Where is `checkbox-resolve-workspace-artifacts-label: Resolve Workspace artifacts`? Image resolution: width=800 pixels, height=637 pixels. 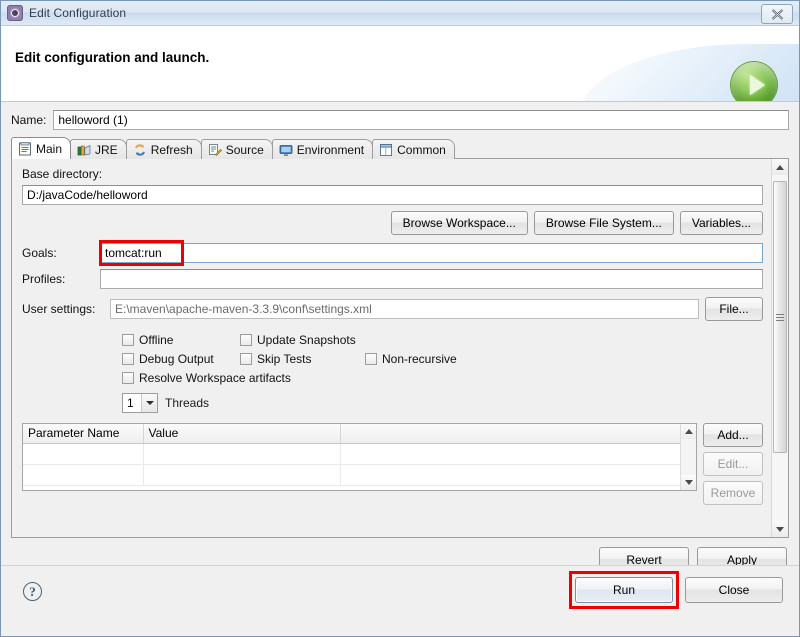
checkbox-resolve-workspace-artifacts-label: Resolve Workspace artifacts is located at coordinates (215, 377).